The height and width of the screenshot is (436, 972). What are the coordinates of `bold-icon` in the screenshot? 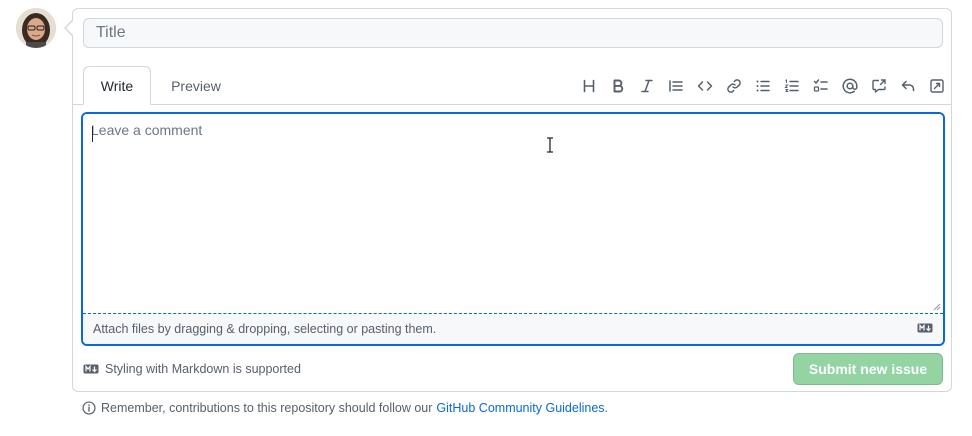 It's located at (617, 86).